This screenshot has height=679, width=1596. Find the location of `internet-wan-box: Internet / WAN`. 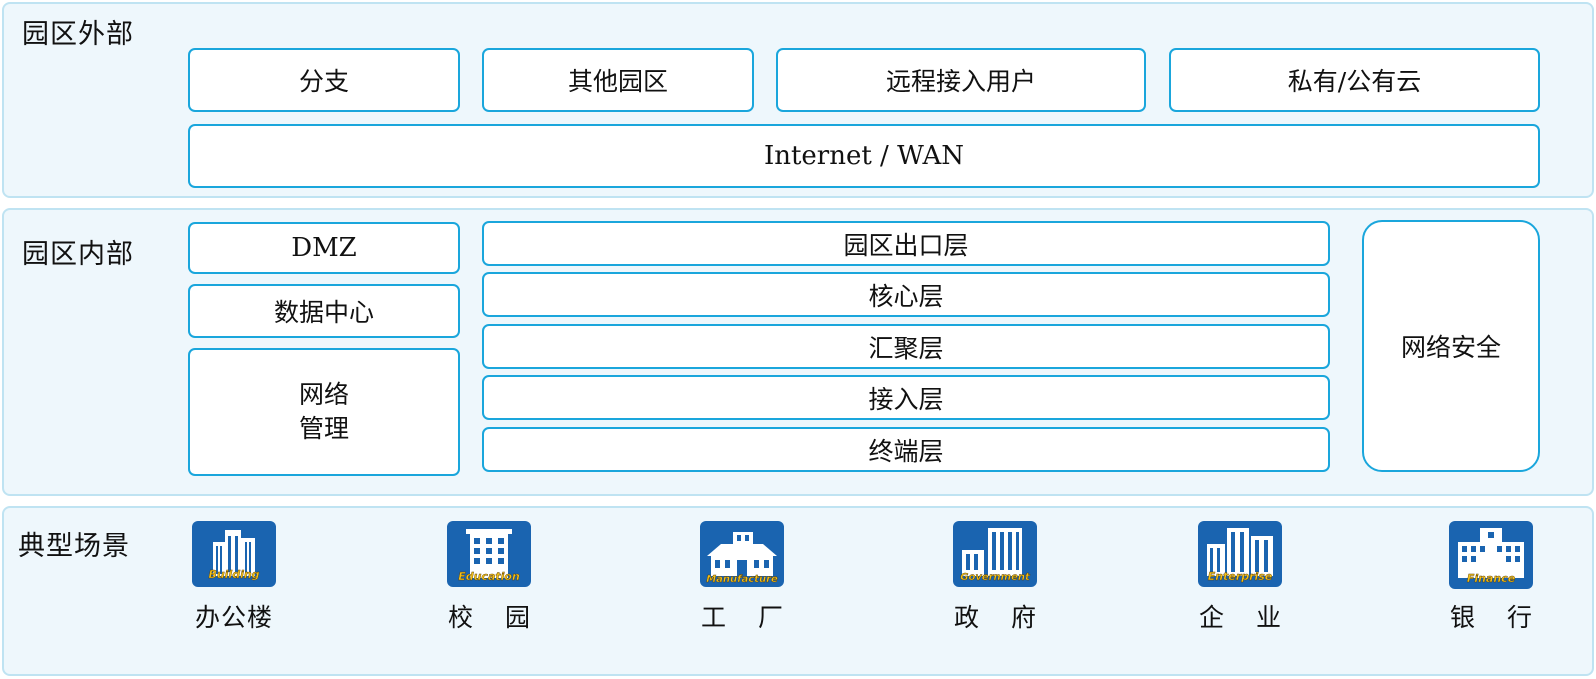

internet-wan-box: Internet / WAN is located at coordinates (864, 156).